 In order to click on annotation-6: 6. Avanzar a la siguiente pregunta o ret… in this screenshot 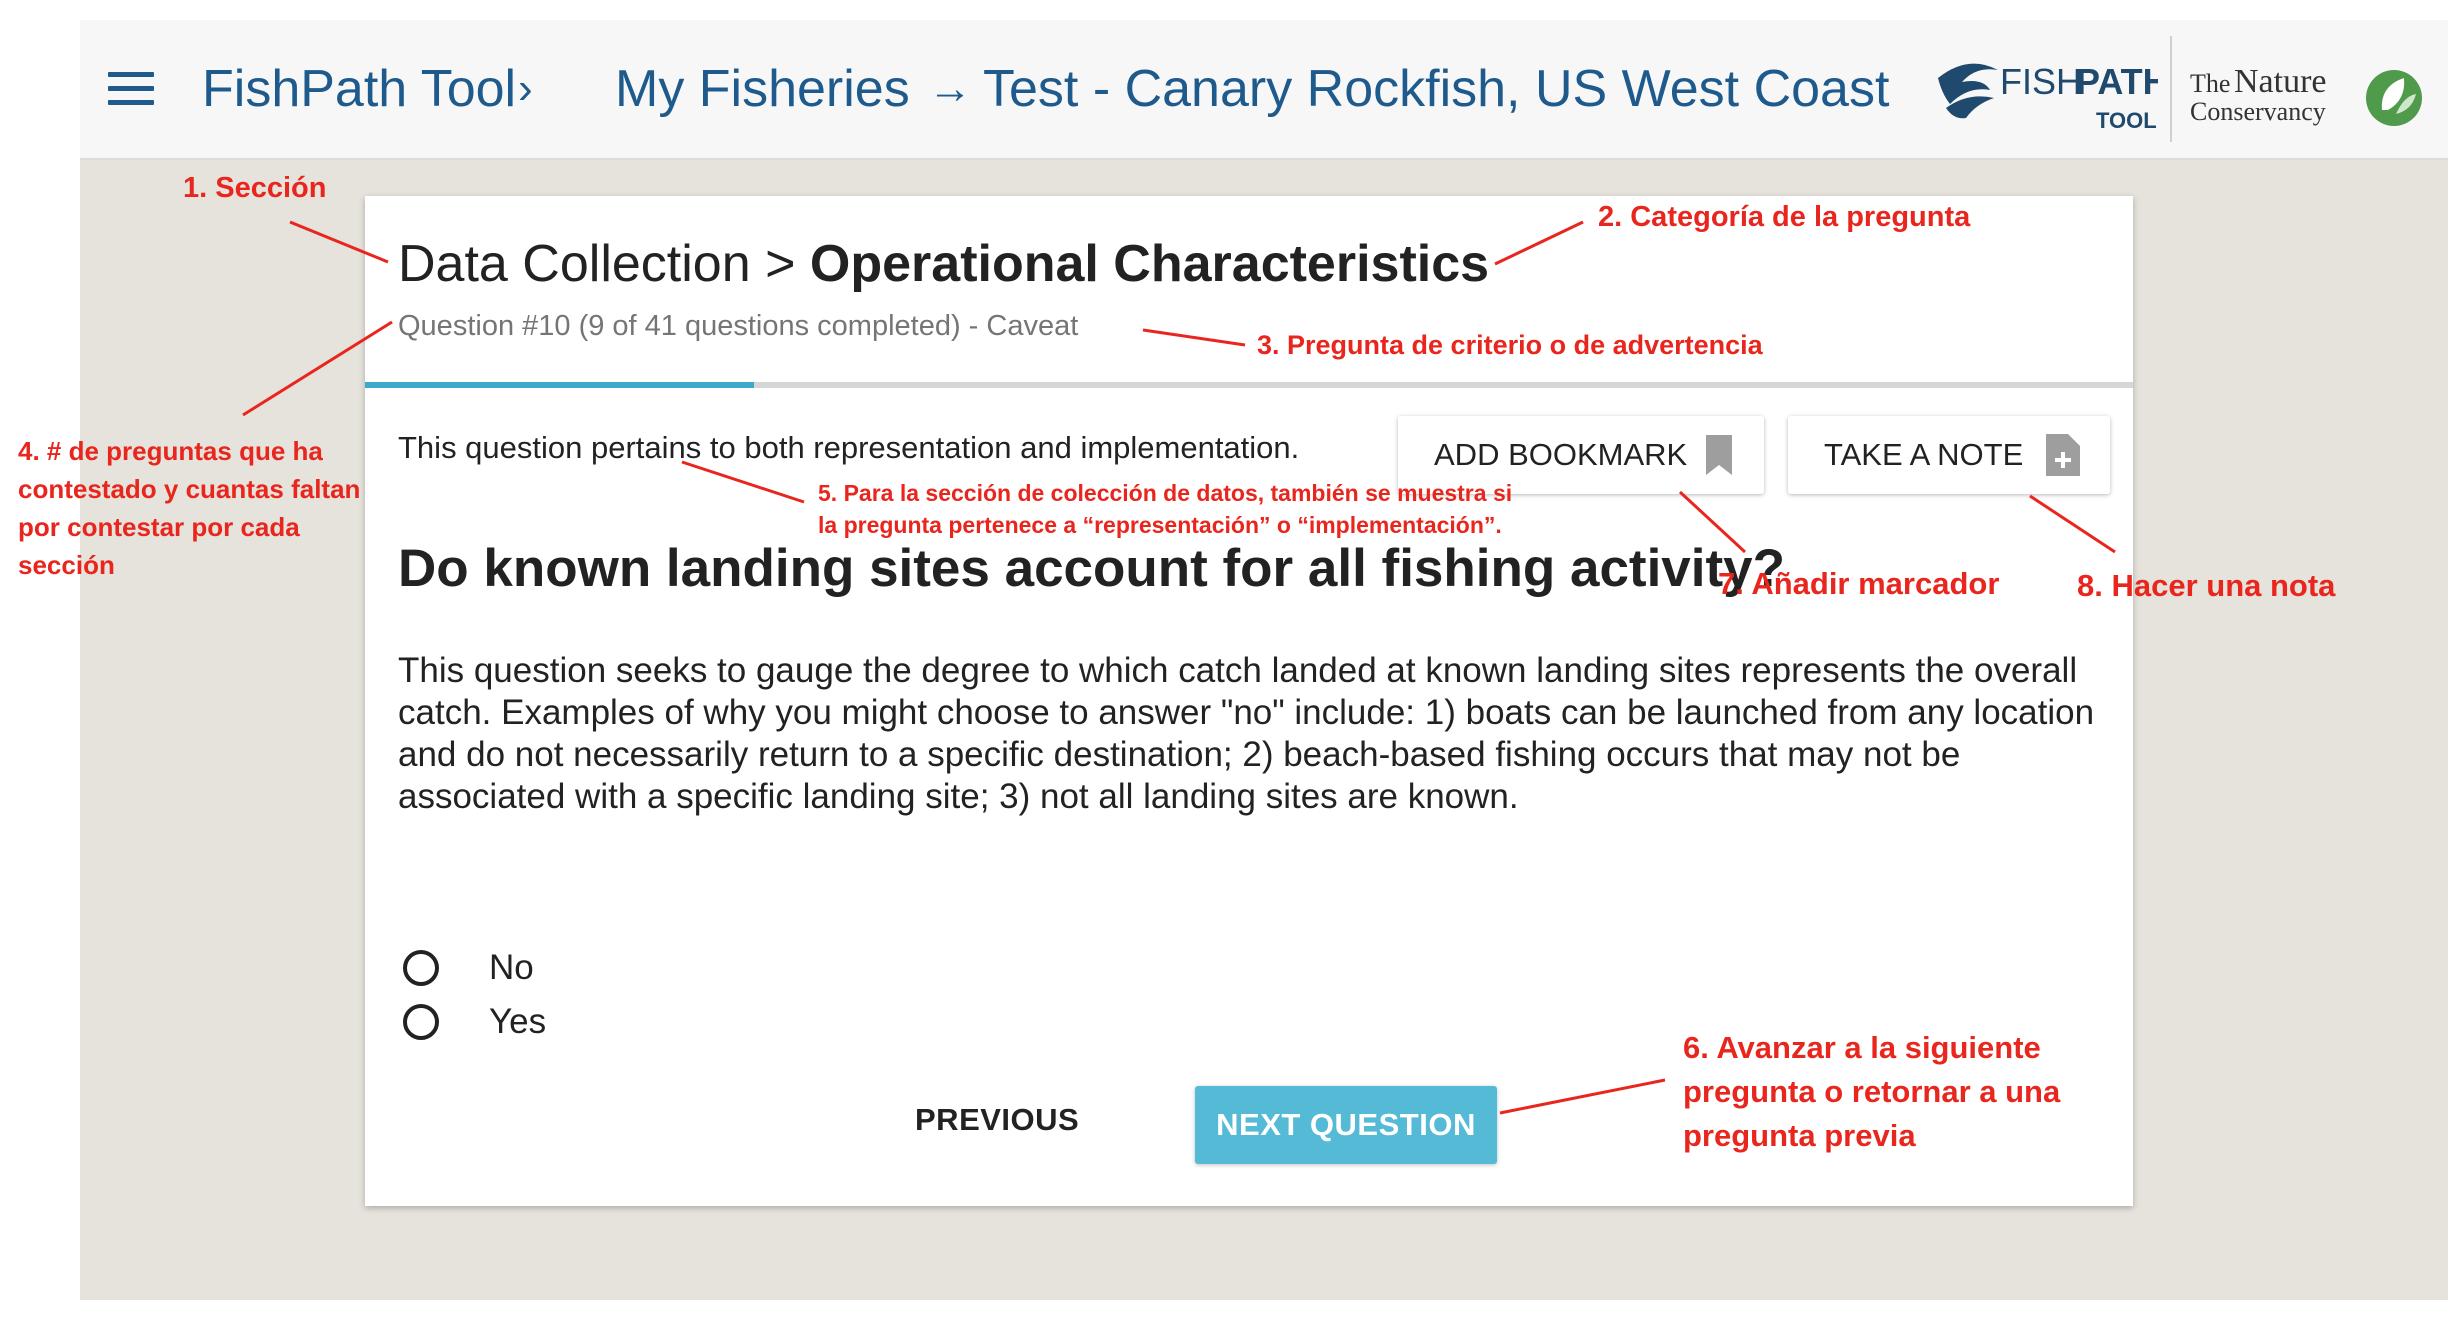, I will do `click(1872, 1091)`.